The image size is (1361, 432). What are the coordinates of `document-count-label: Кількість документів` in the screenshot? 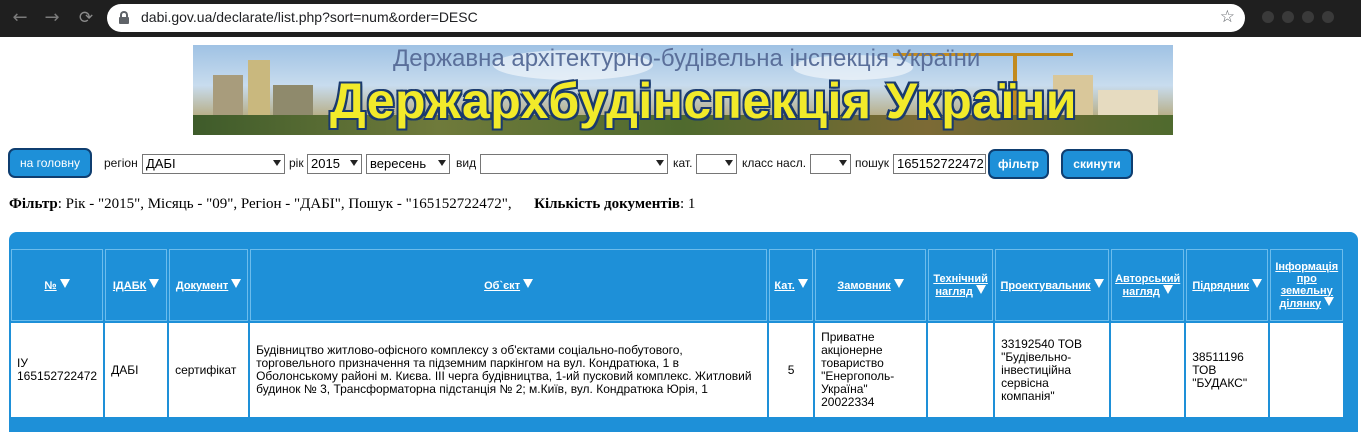 It's located at (607, 204).